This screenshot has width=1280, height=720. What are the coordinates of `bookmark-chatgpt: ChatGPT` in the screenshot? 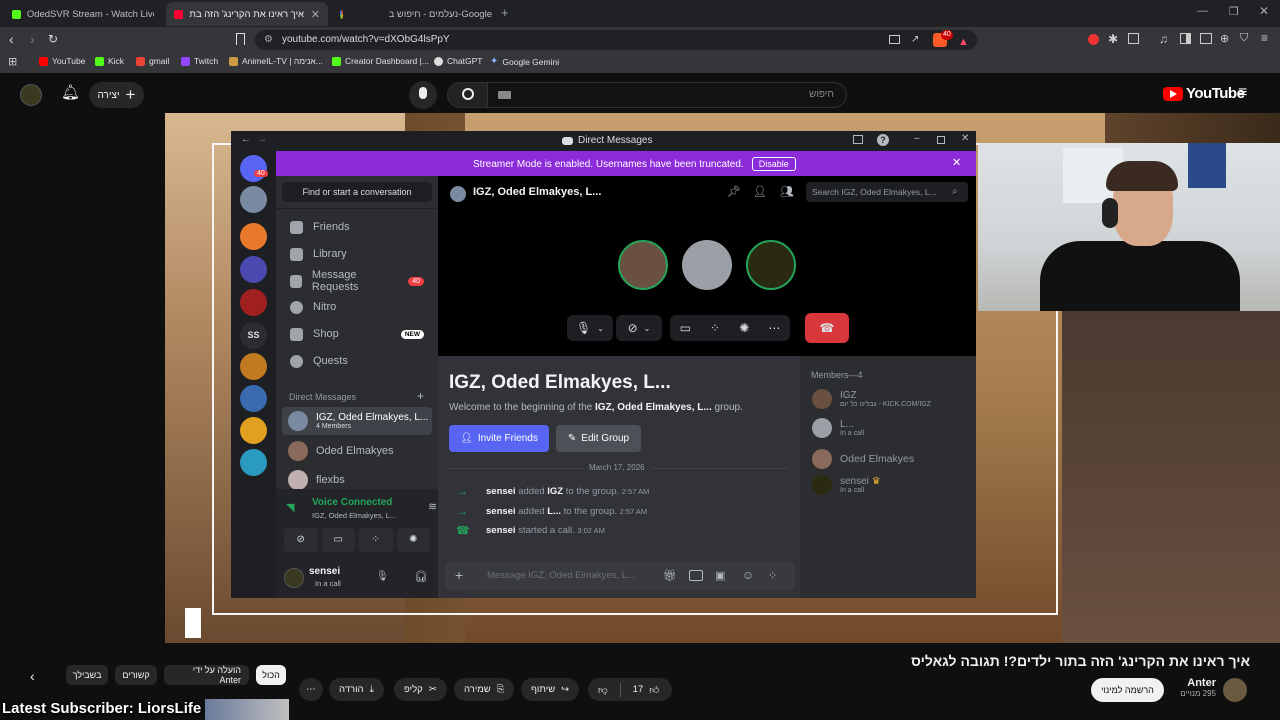 It's located at (458, 61).